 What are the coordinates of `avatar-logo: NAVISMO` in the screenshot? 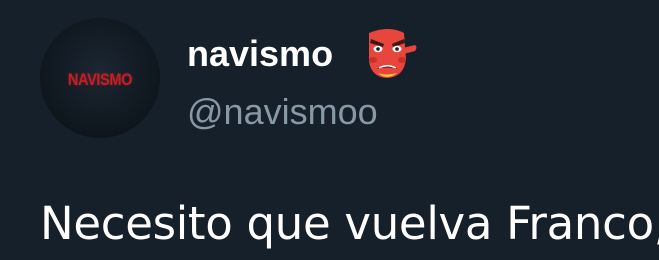 It's located at (100, 79).